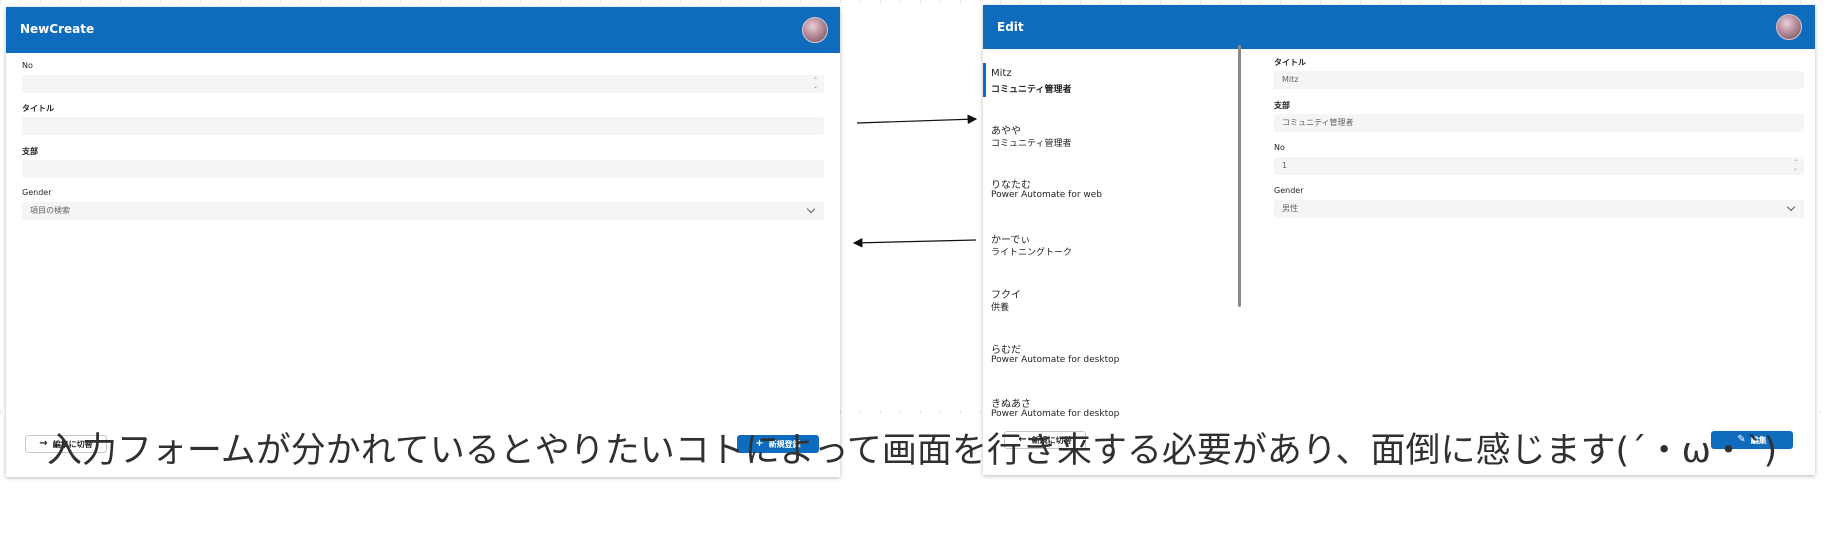 The width and height of the screenshot is (1824, 549). I want to click on list-item: りなたむ Power Automate for web, so click(1100, 199).